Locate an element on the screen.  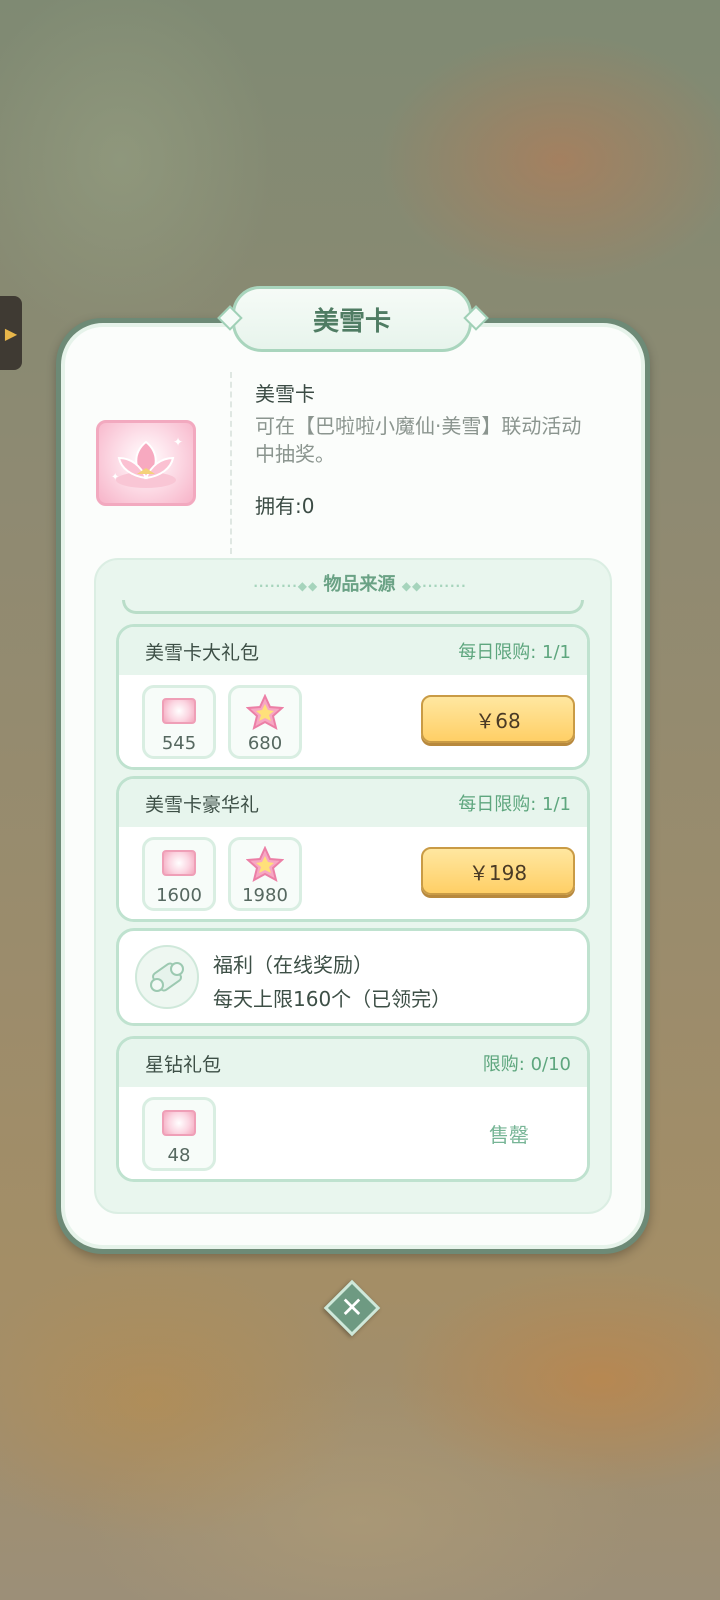
pack-card-star: 星钻礼包 限购: 0/10 48 售罄 is located at coordinates (353, 1109).